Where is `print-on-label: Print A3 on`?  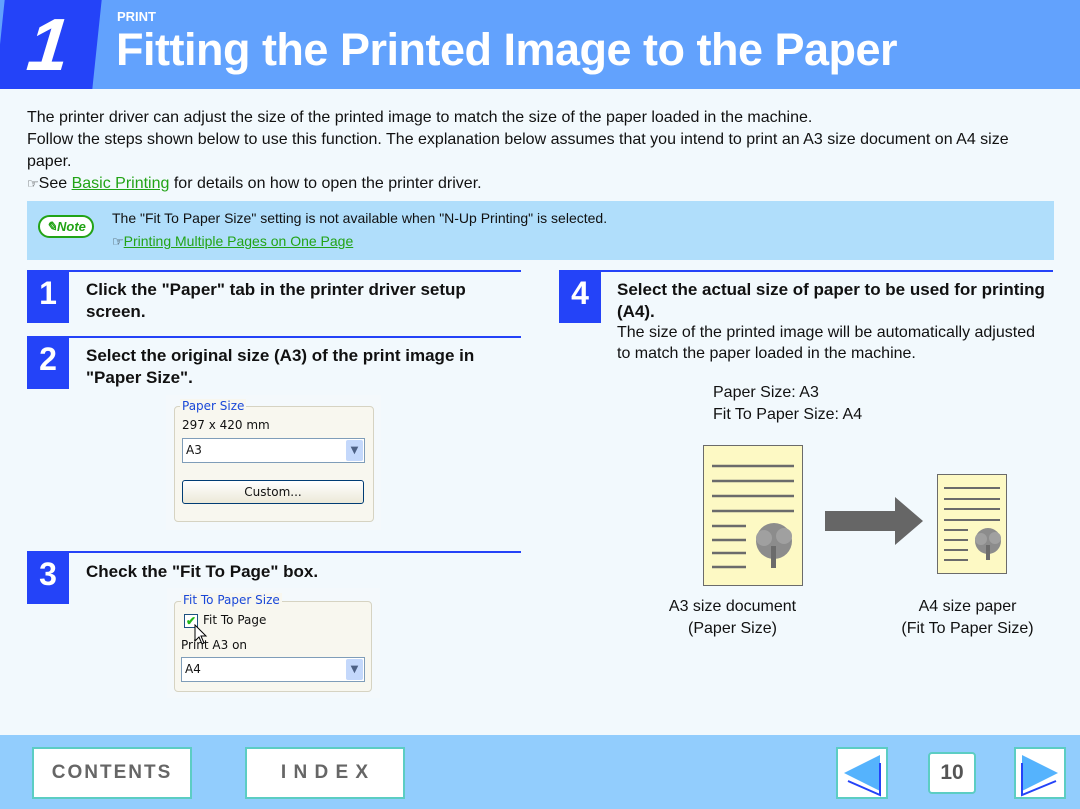 print-on-label: Print A3 on is located at coordinates (214, 645).